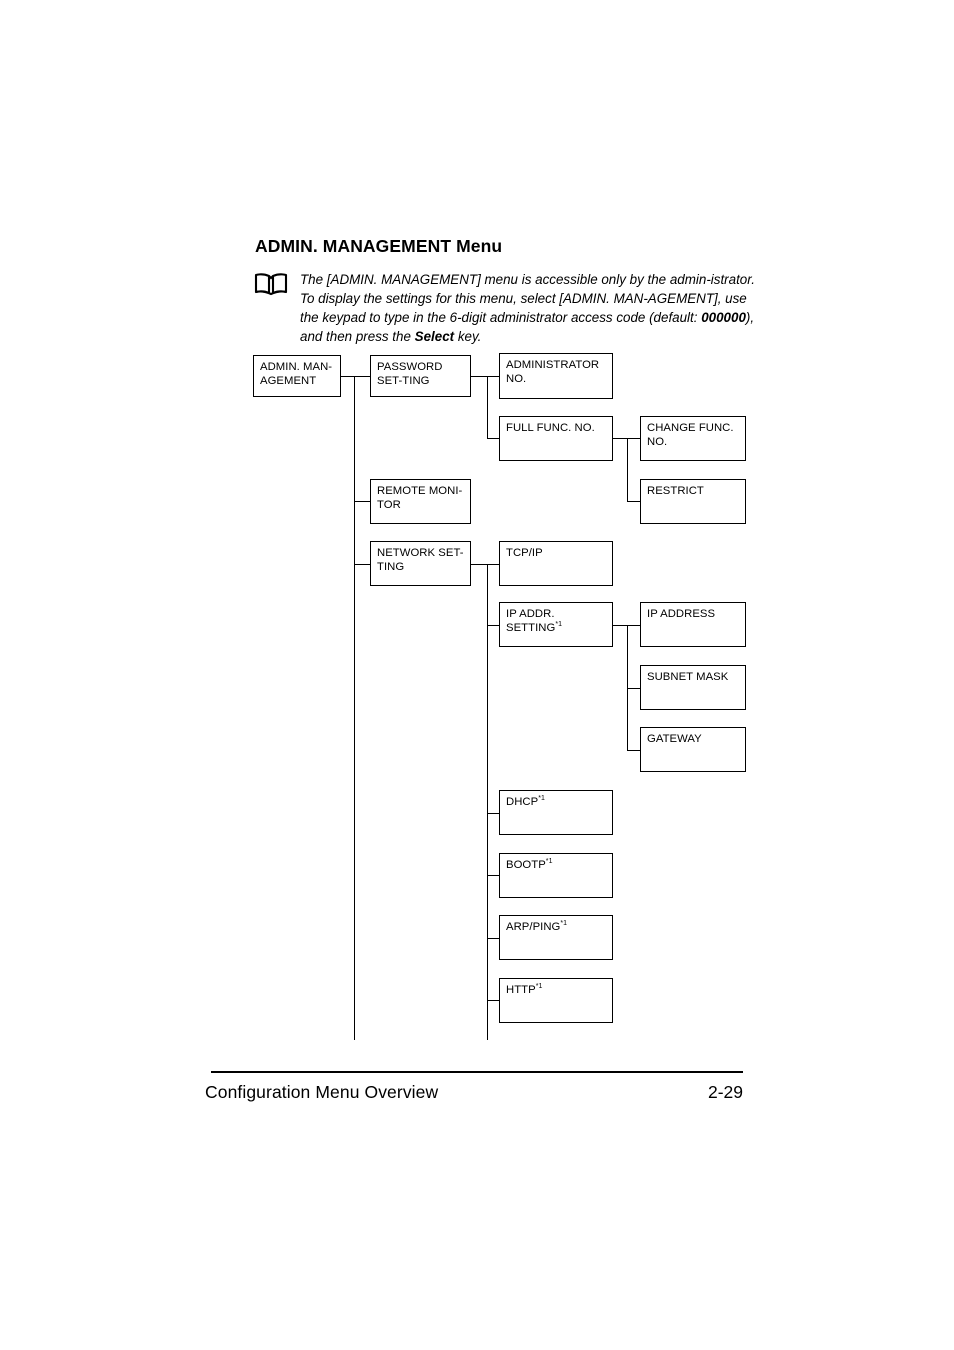 Image resolution: width=954 pixels, height=1350 pixels. I want to click on connector-branch-subnet, so click(634, 689).